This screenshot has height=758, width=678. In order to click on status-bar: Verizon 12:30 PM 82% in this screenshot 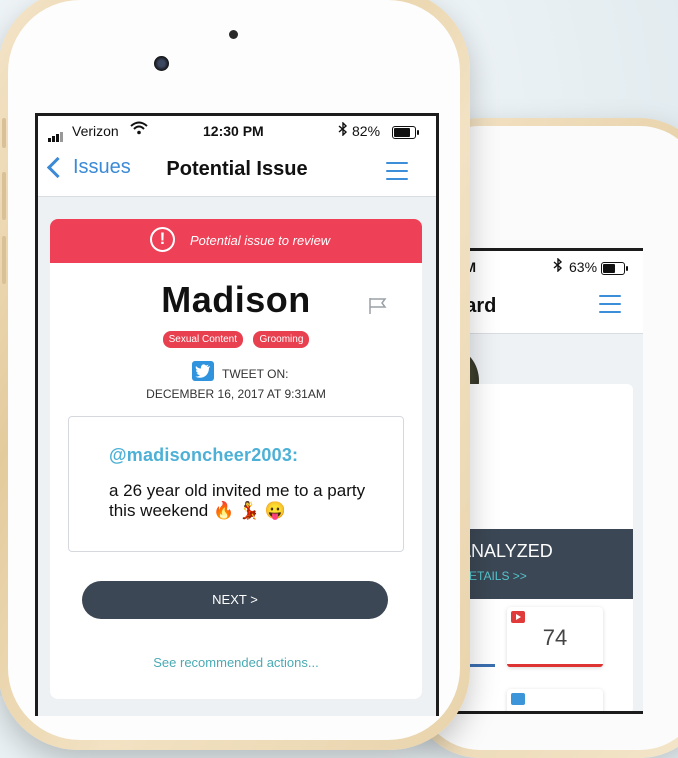, I will do `click(237, 131)`.